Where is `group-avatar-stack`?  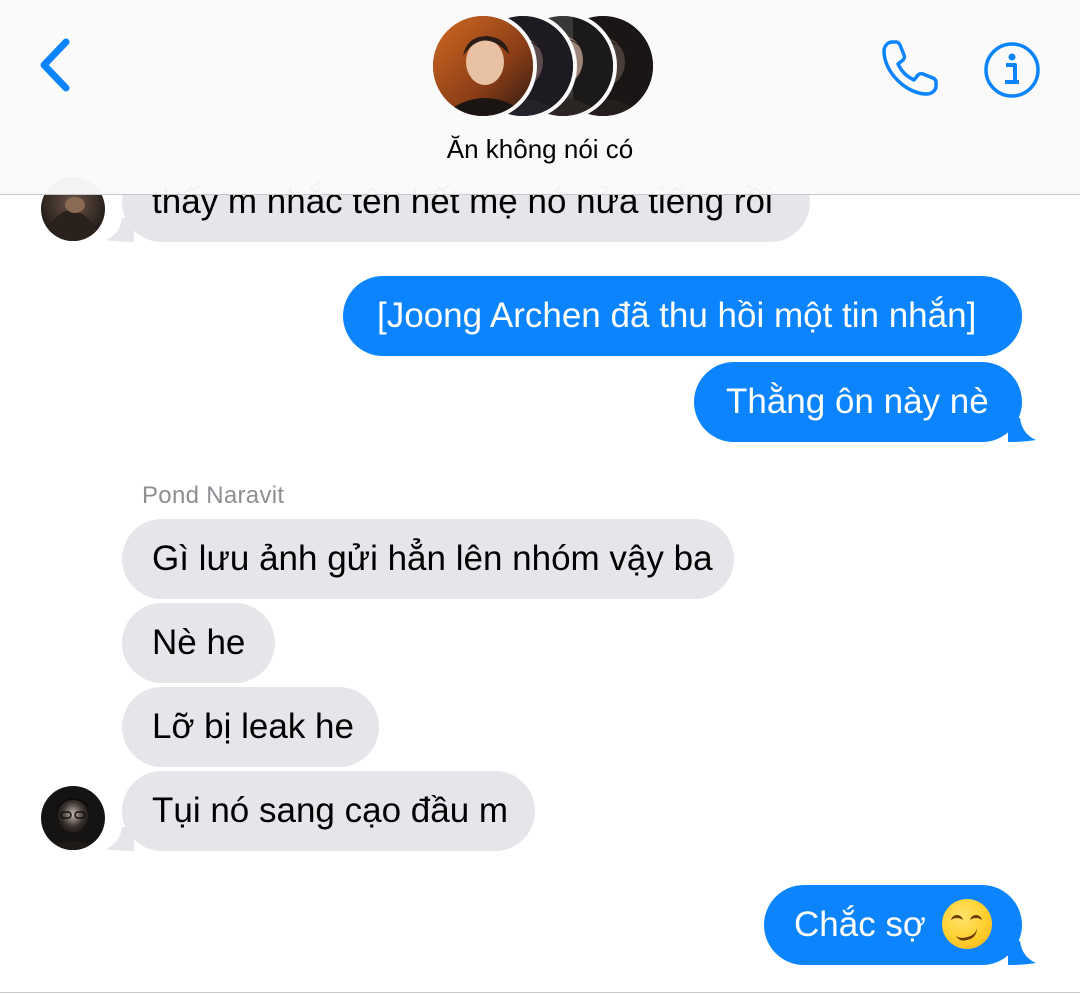 group-avatar-stack is located at coordinates (541, 64).